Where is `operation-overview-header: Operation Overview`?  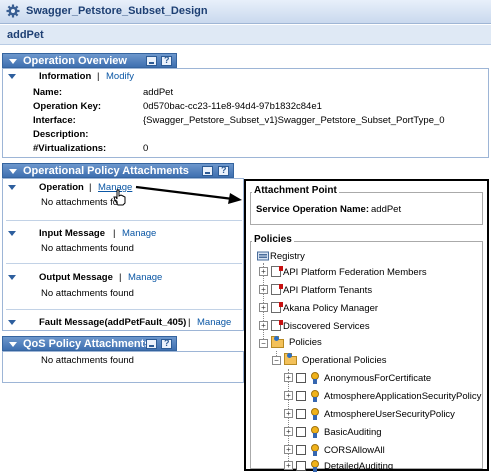
operation-overview-header: Operation Overview is located at coordinates (89, 60).